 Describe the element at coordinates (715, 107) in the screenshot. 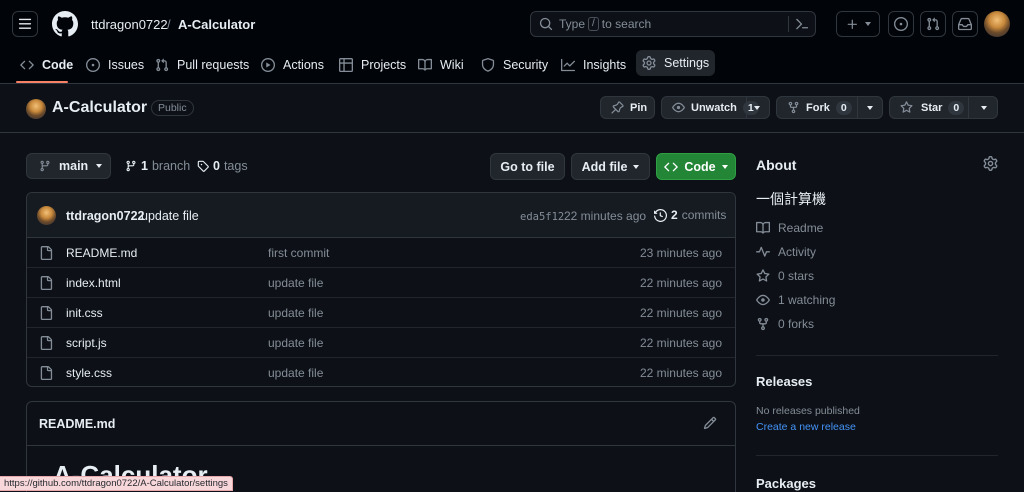

I see `watch-button: Unwatch 1` at that location.